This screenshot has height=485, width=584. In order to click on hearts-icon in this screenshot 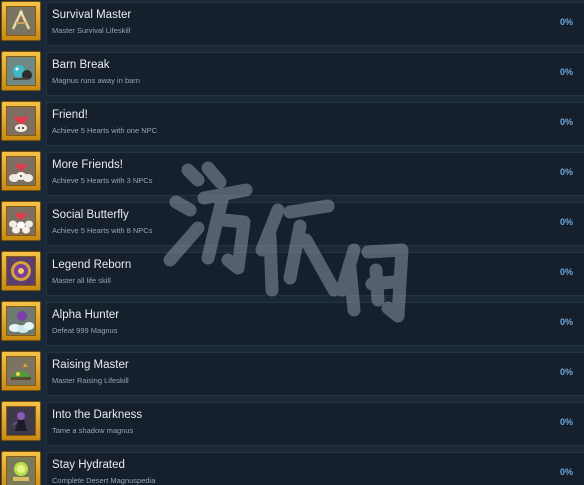, I will do `click(21, 171)`.